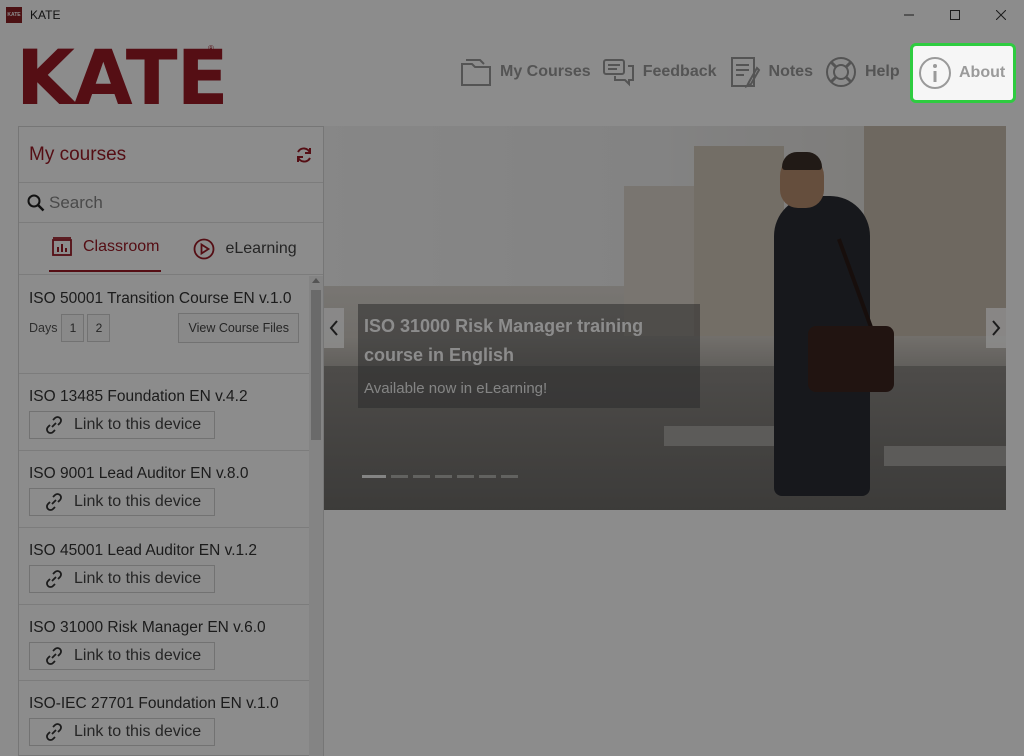 Image resolution: width=1024 pixels, height=756 pixels. Describe the element at coordinates (160, 298) in the screenshot. I see `course-name: ISO 50001 Transition Course EN v.1.0` at that location.